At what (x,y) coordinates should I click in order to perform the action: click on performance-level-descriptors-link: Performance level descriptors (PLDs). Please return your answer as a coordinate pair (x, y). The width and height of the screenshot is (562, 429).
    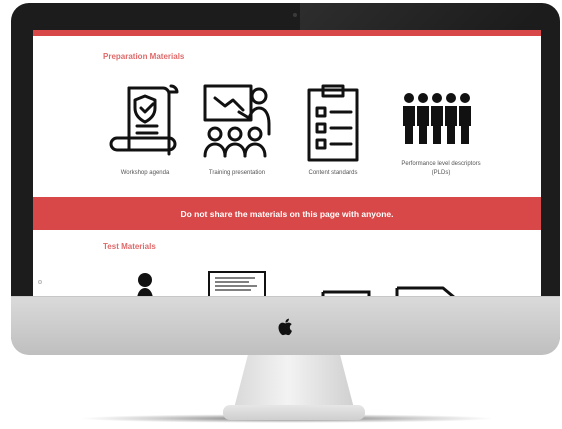
    Looking at the image, I should click on (441, 133).